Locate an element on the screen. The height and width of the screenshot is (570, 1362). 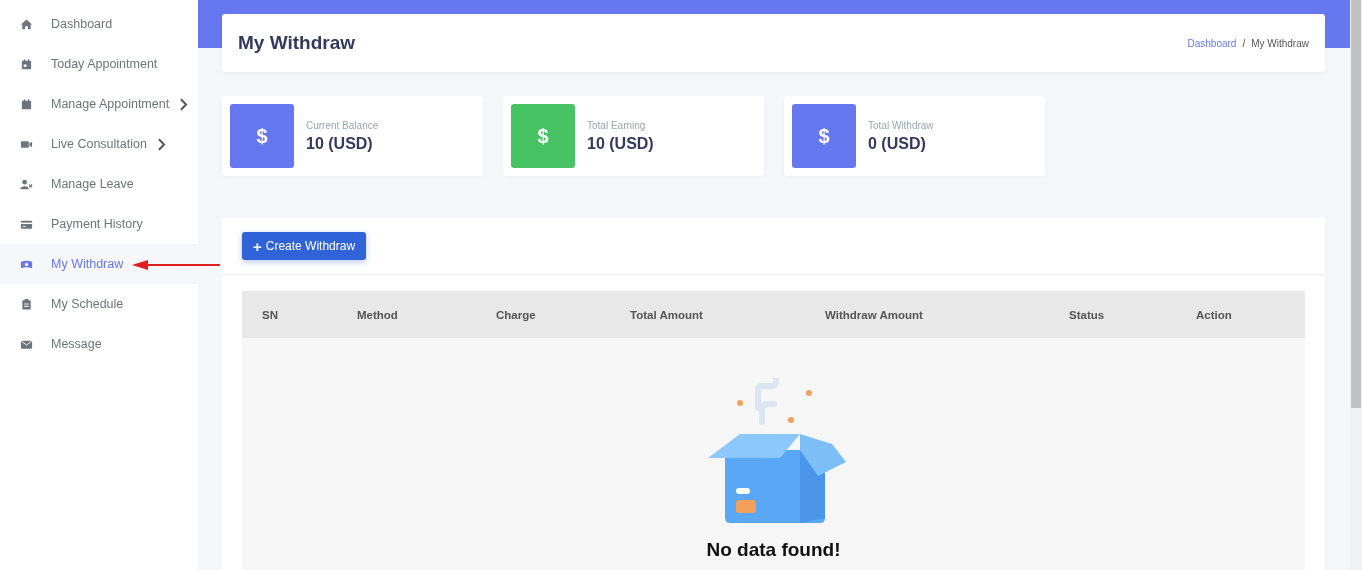
stat-label: Total Earning is located at coordinates (617, 125).